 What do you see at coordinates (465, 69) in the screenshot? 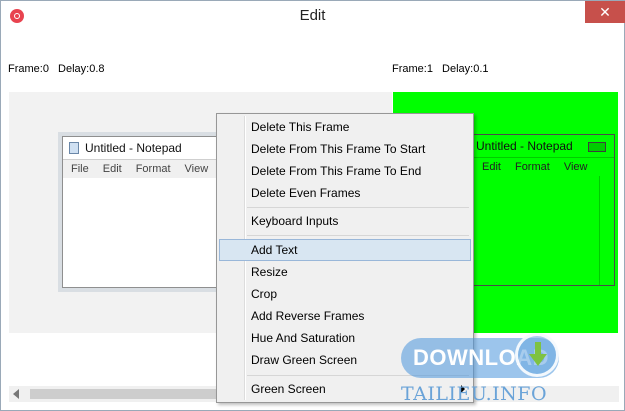
I see `frame-delay-label: Delay:0.1` at bounding box center [465, 69].